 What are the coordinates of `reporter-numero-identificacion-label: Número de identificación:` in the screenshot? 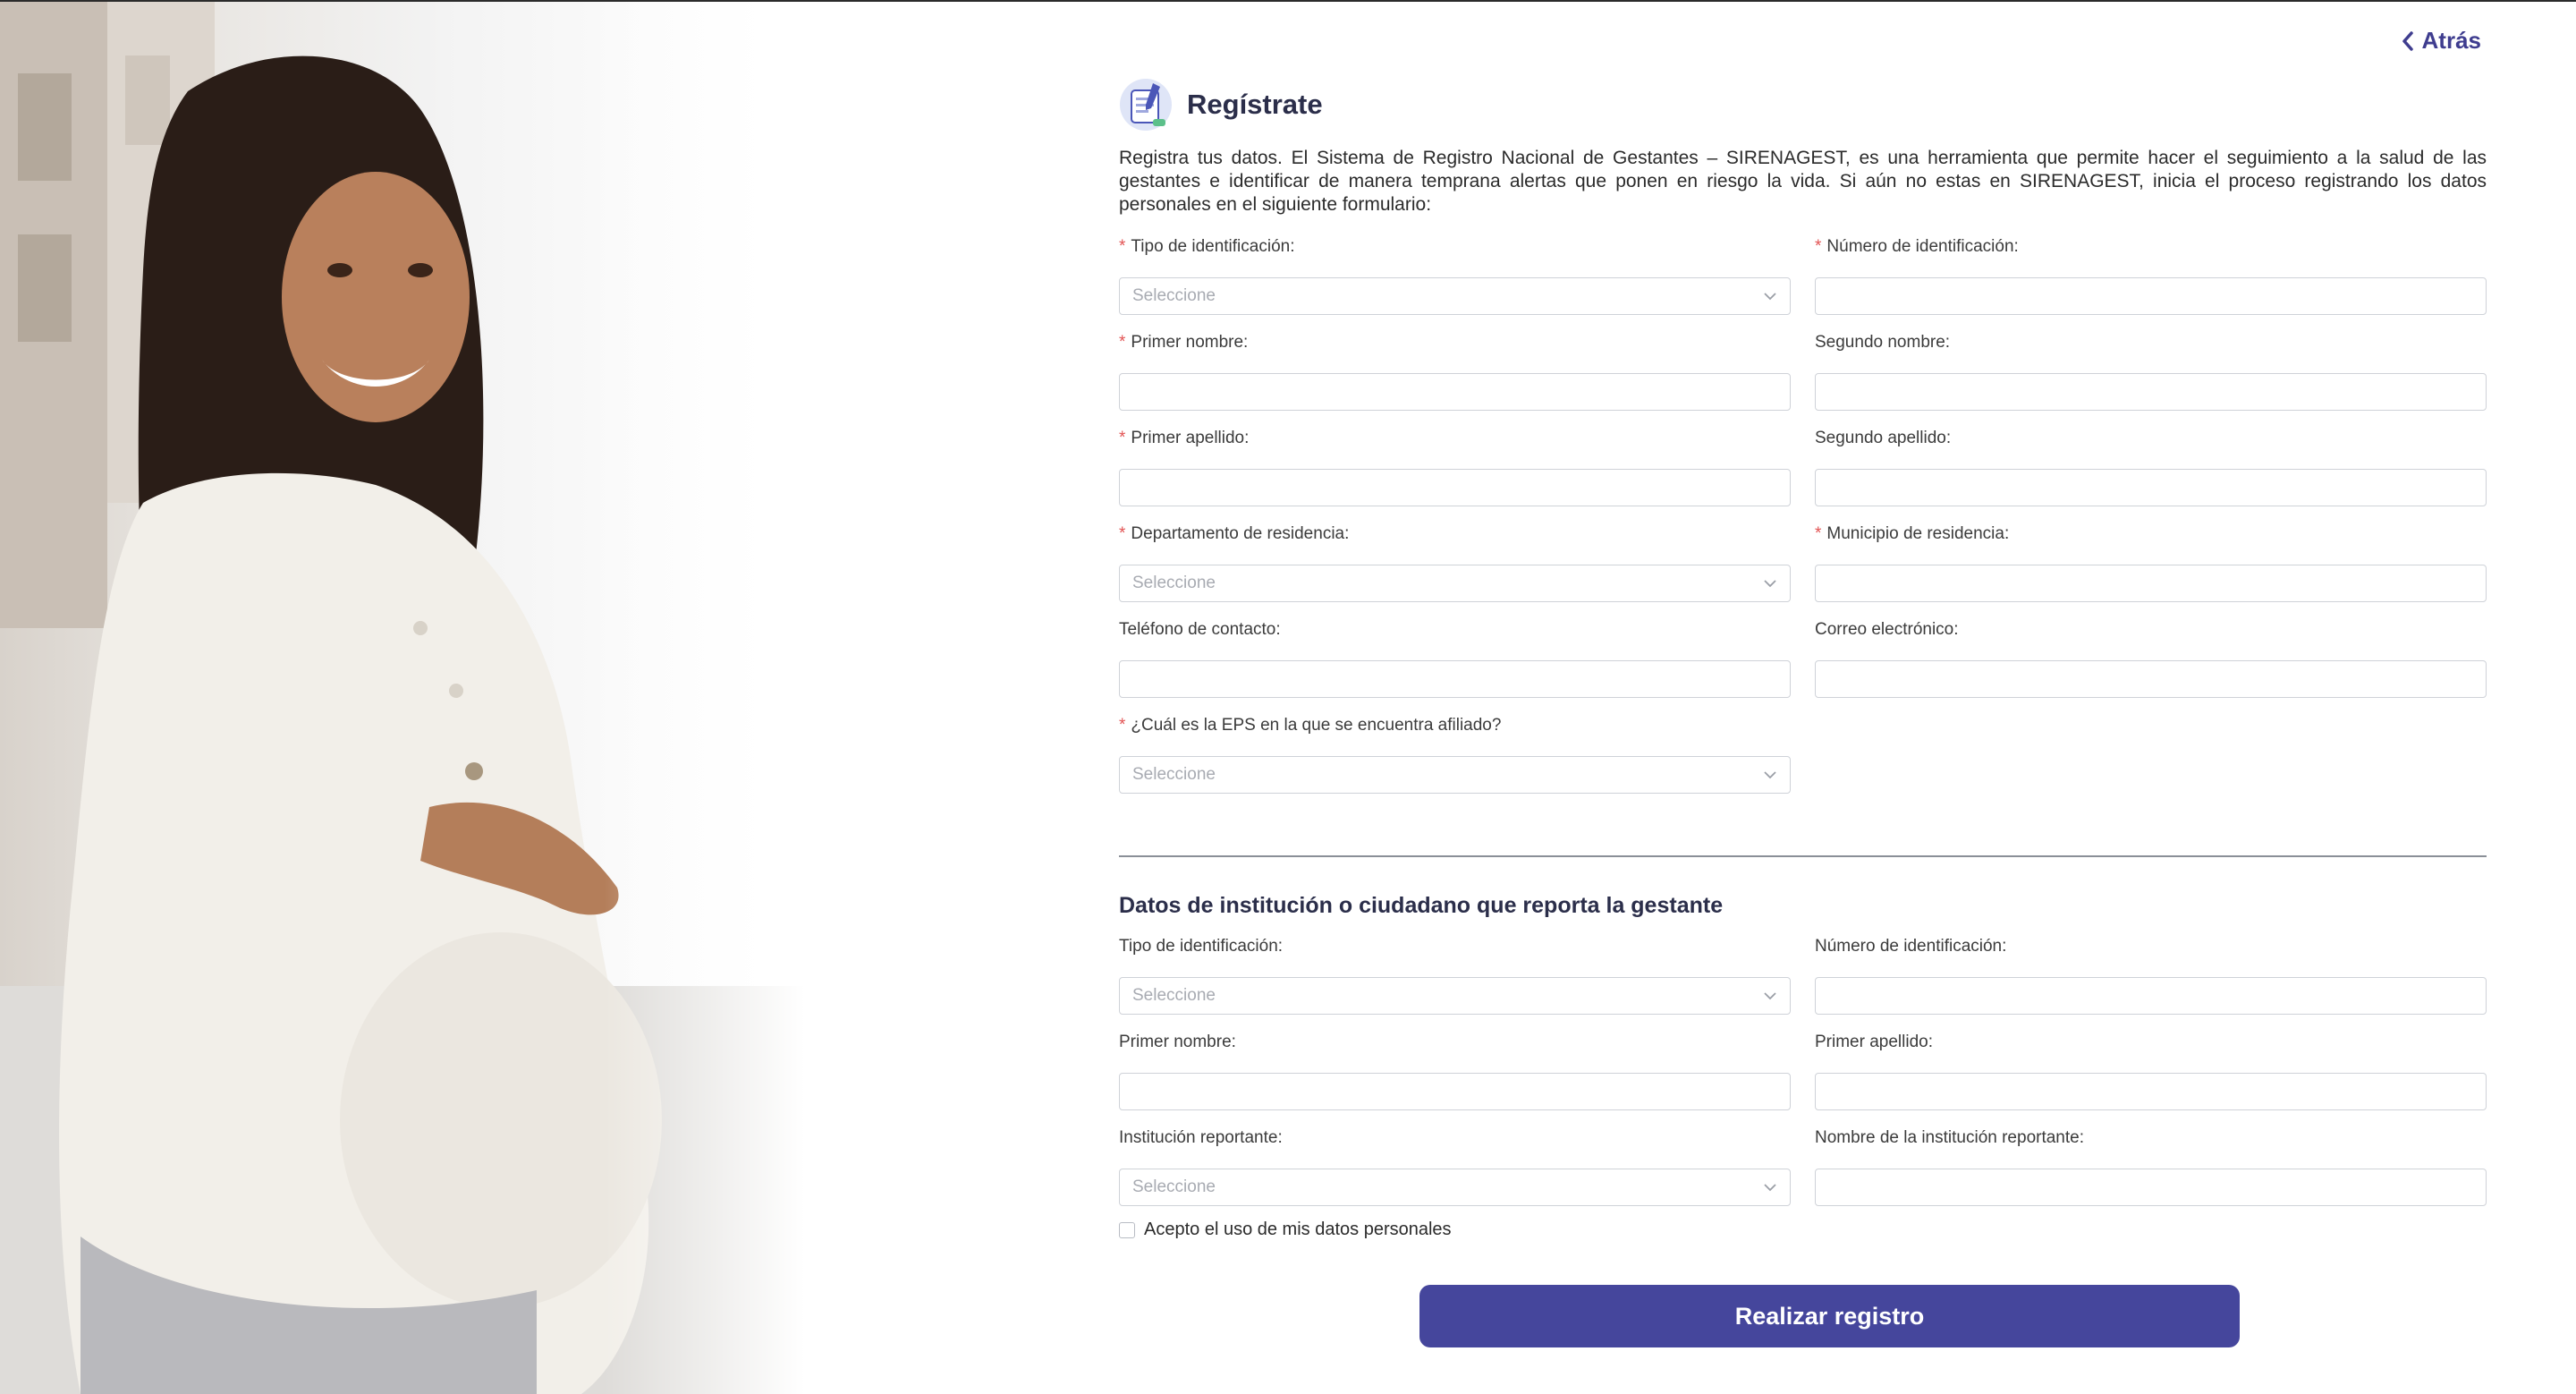 It's located at (1911, 947).